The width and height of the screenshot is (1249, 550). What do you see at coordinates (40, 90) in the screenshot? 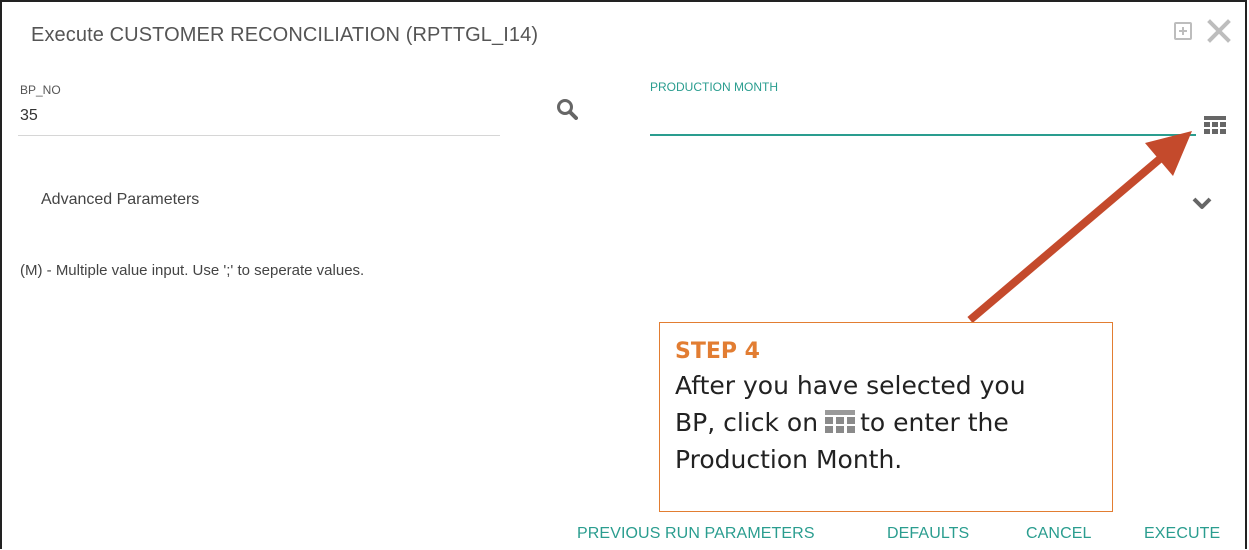
I see `bp-no-label: BP_NO` at bounding box center [40, 90].